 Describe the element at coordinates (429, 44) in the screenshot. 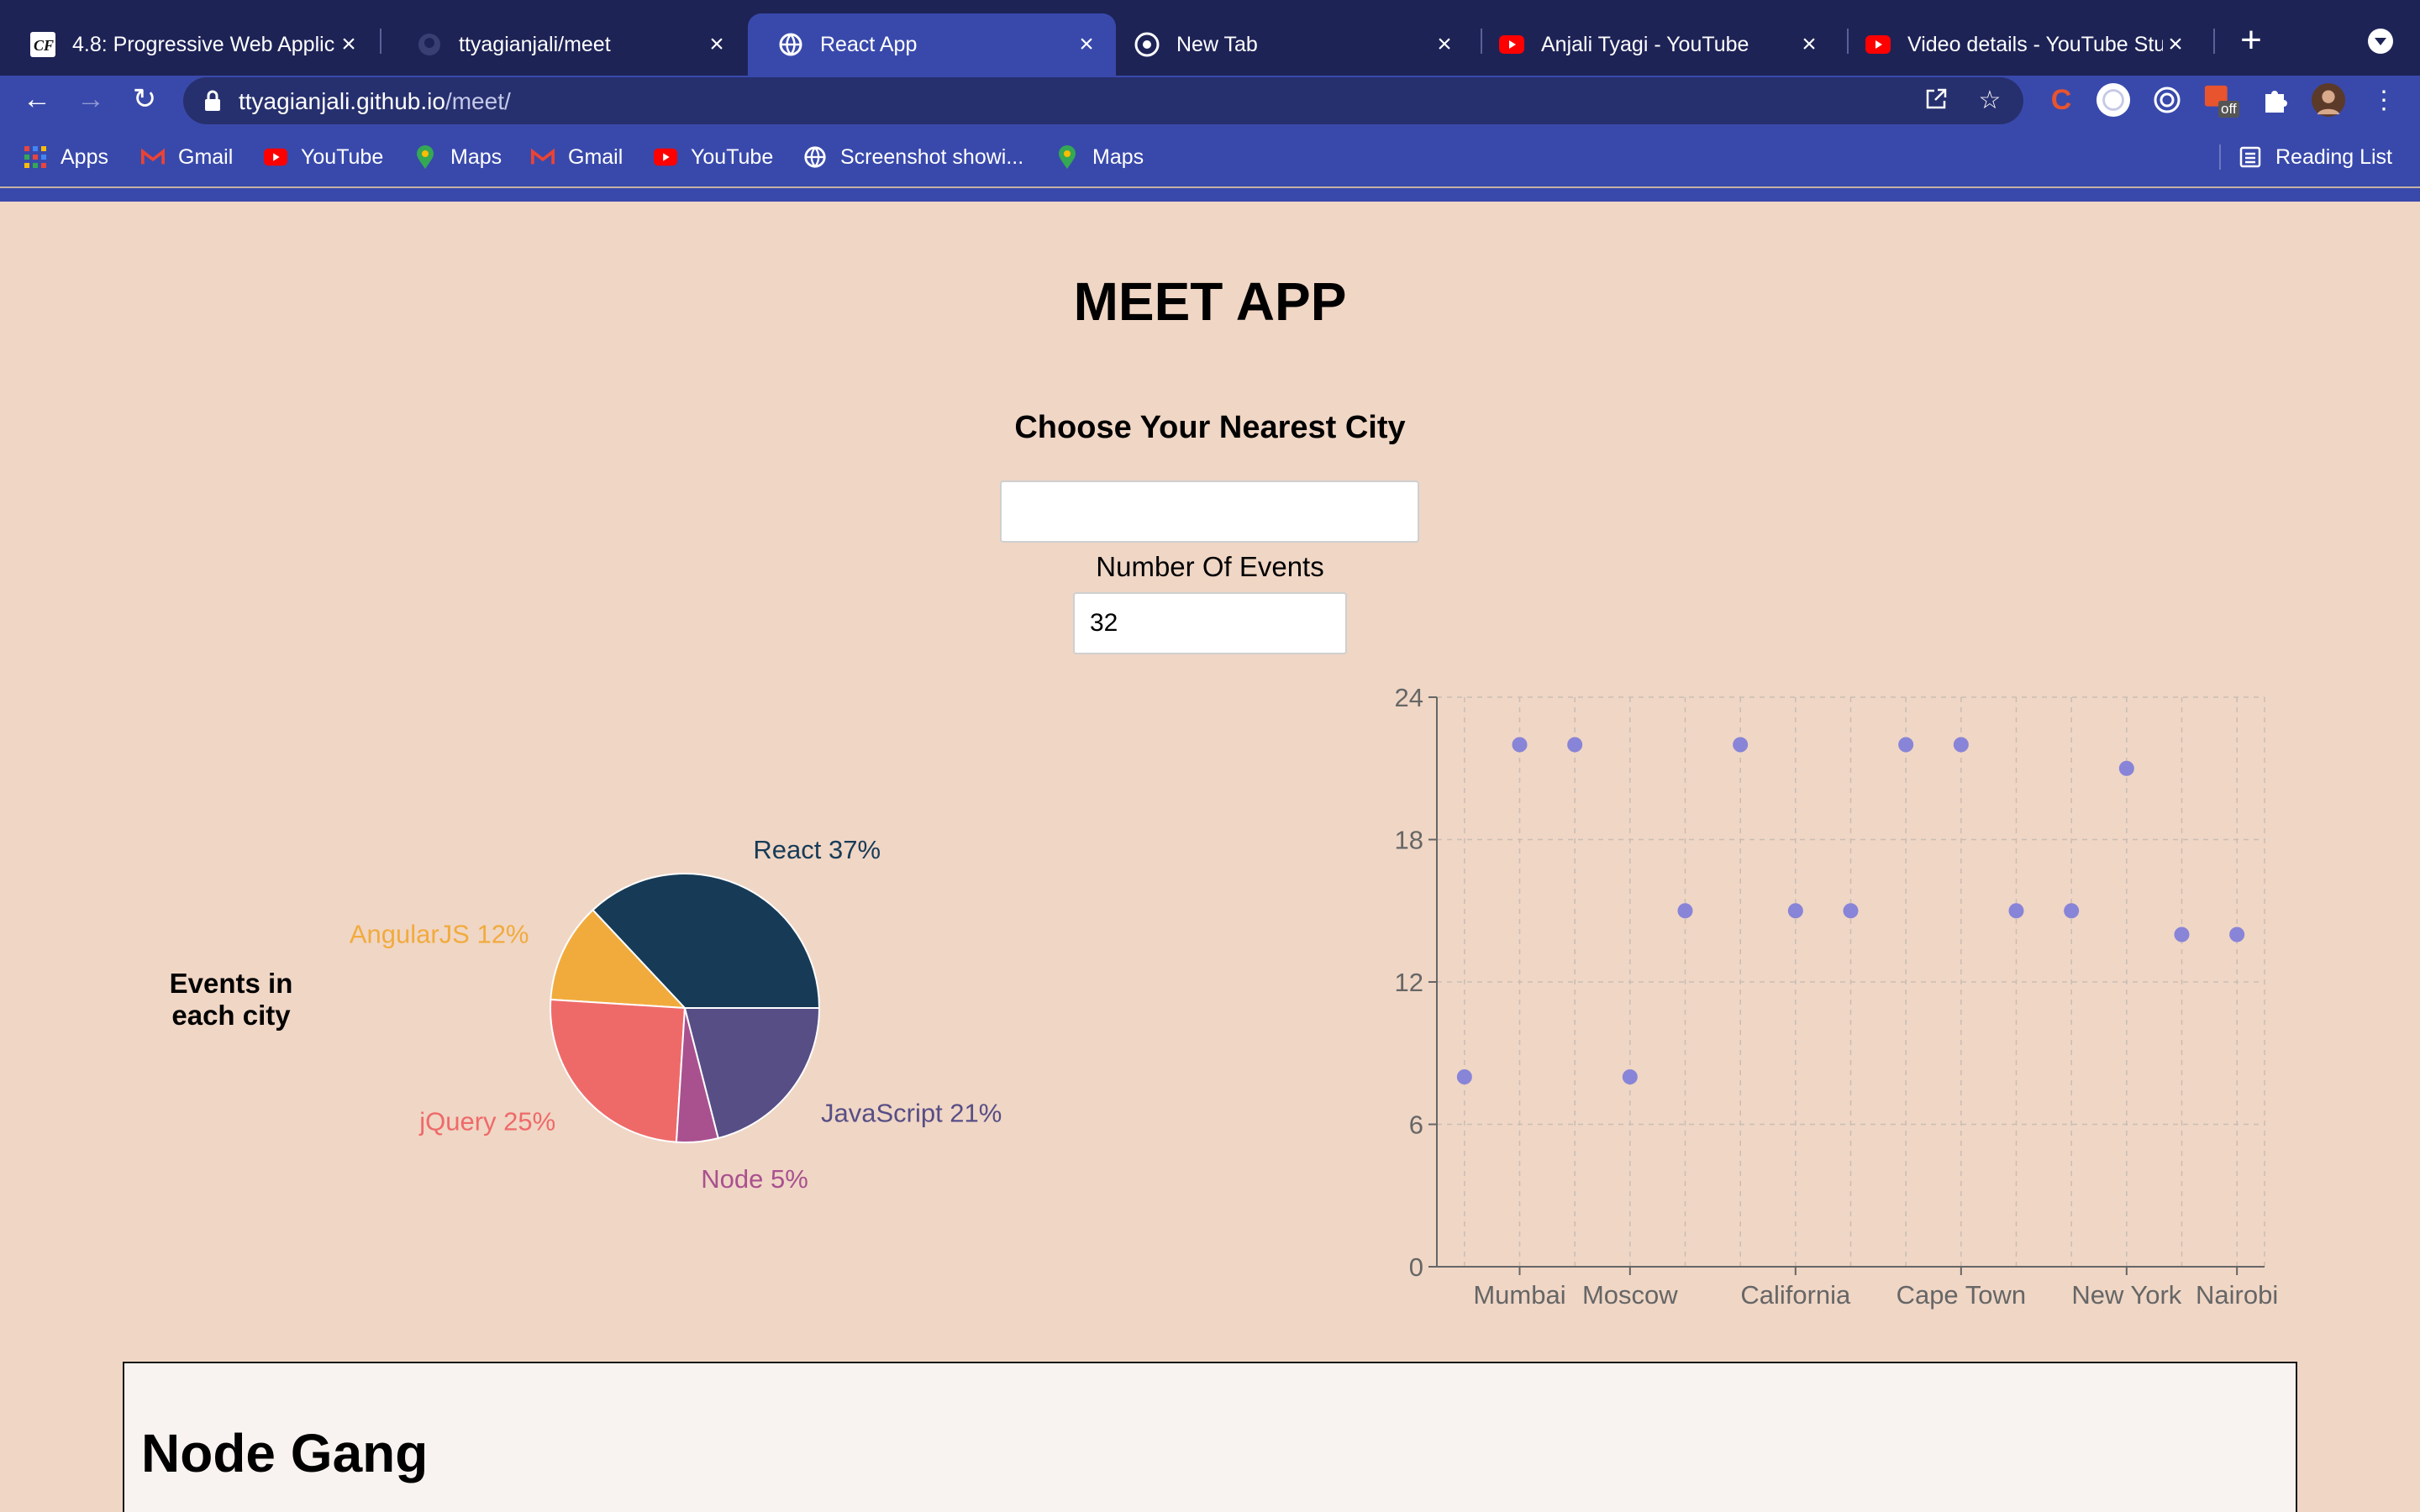

I see `github-icon` at that location.